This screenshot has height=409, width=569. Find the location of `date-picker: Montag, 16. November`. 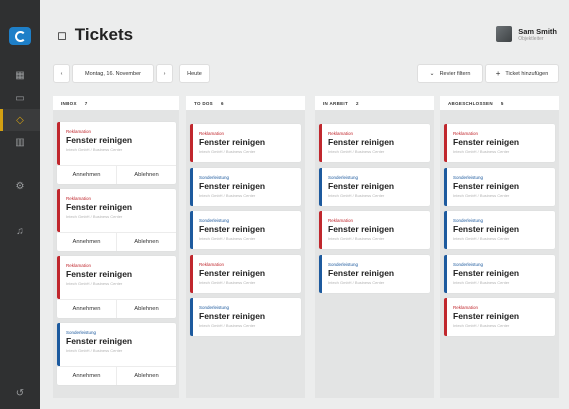

date-picker: Montag, 16. November is located at coordinates (113, 73).